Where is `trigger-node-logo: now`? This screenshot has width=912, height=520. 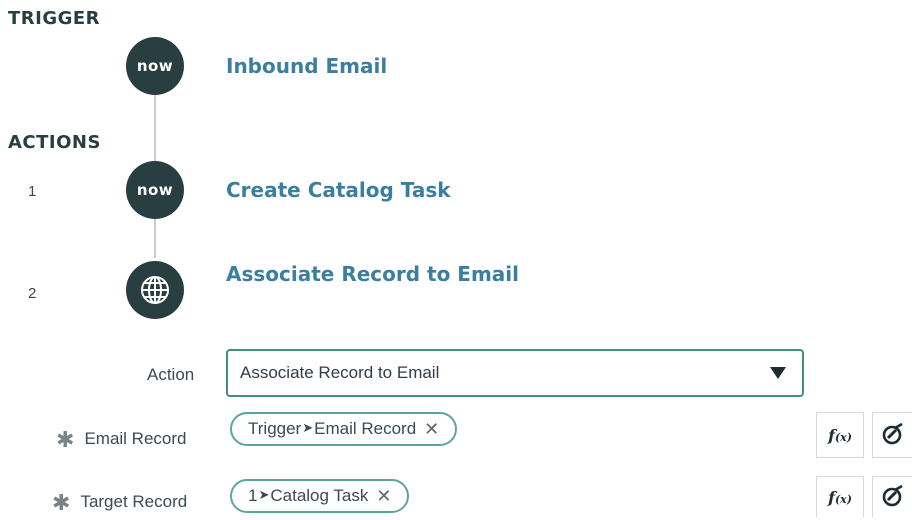
trigger-node-logo: now is located at coordinates (155, 66).